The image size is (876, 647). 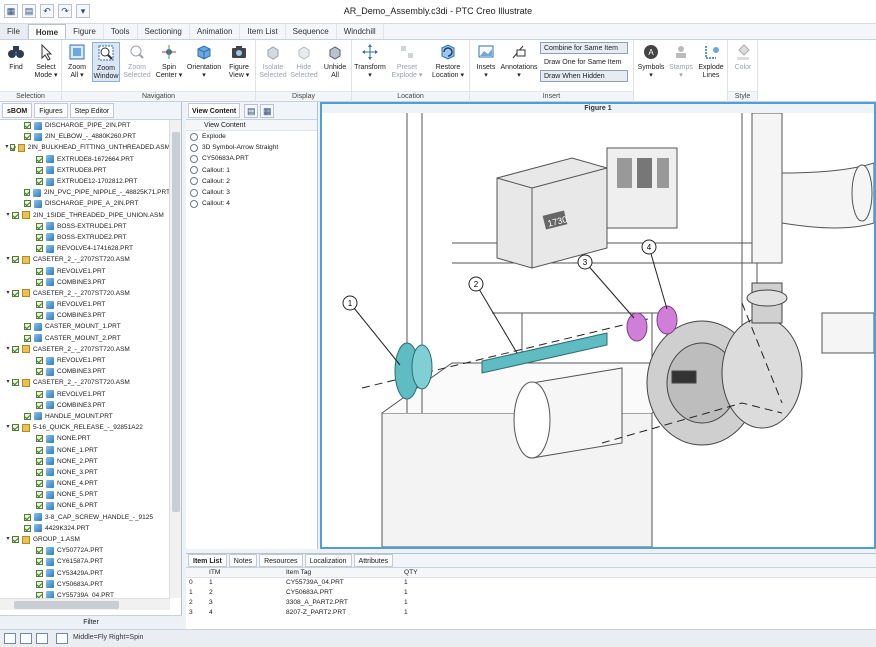 I want to click on preset-explode-button: Preset Explode ▾, so click(x=407, y=61).